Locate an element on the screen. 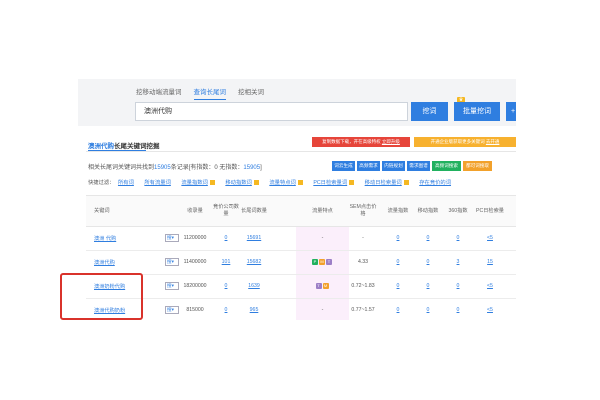 The width and height of the screenshot is (600, 400). col-longtail: 长尾词数量 is located at coordinates (254, 211).